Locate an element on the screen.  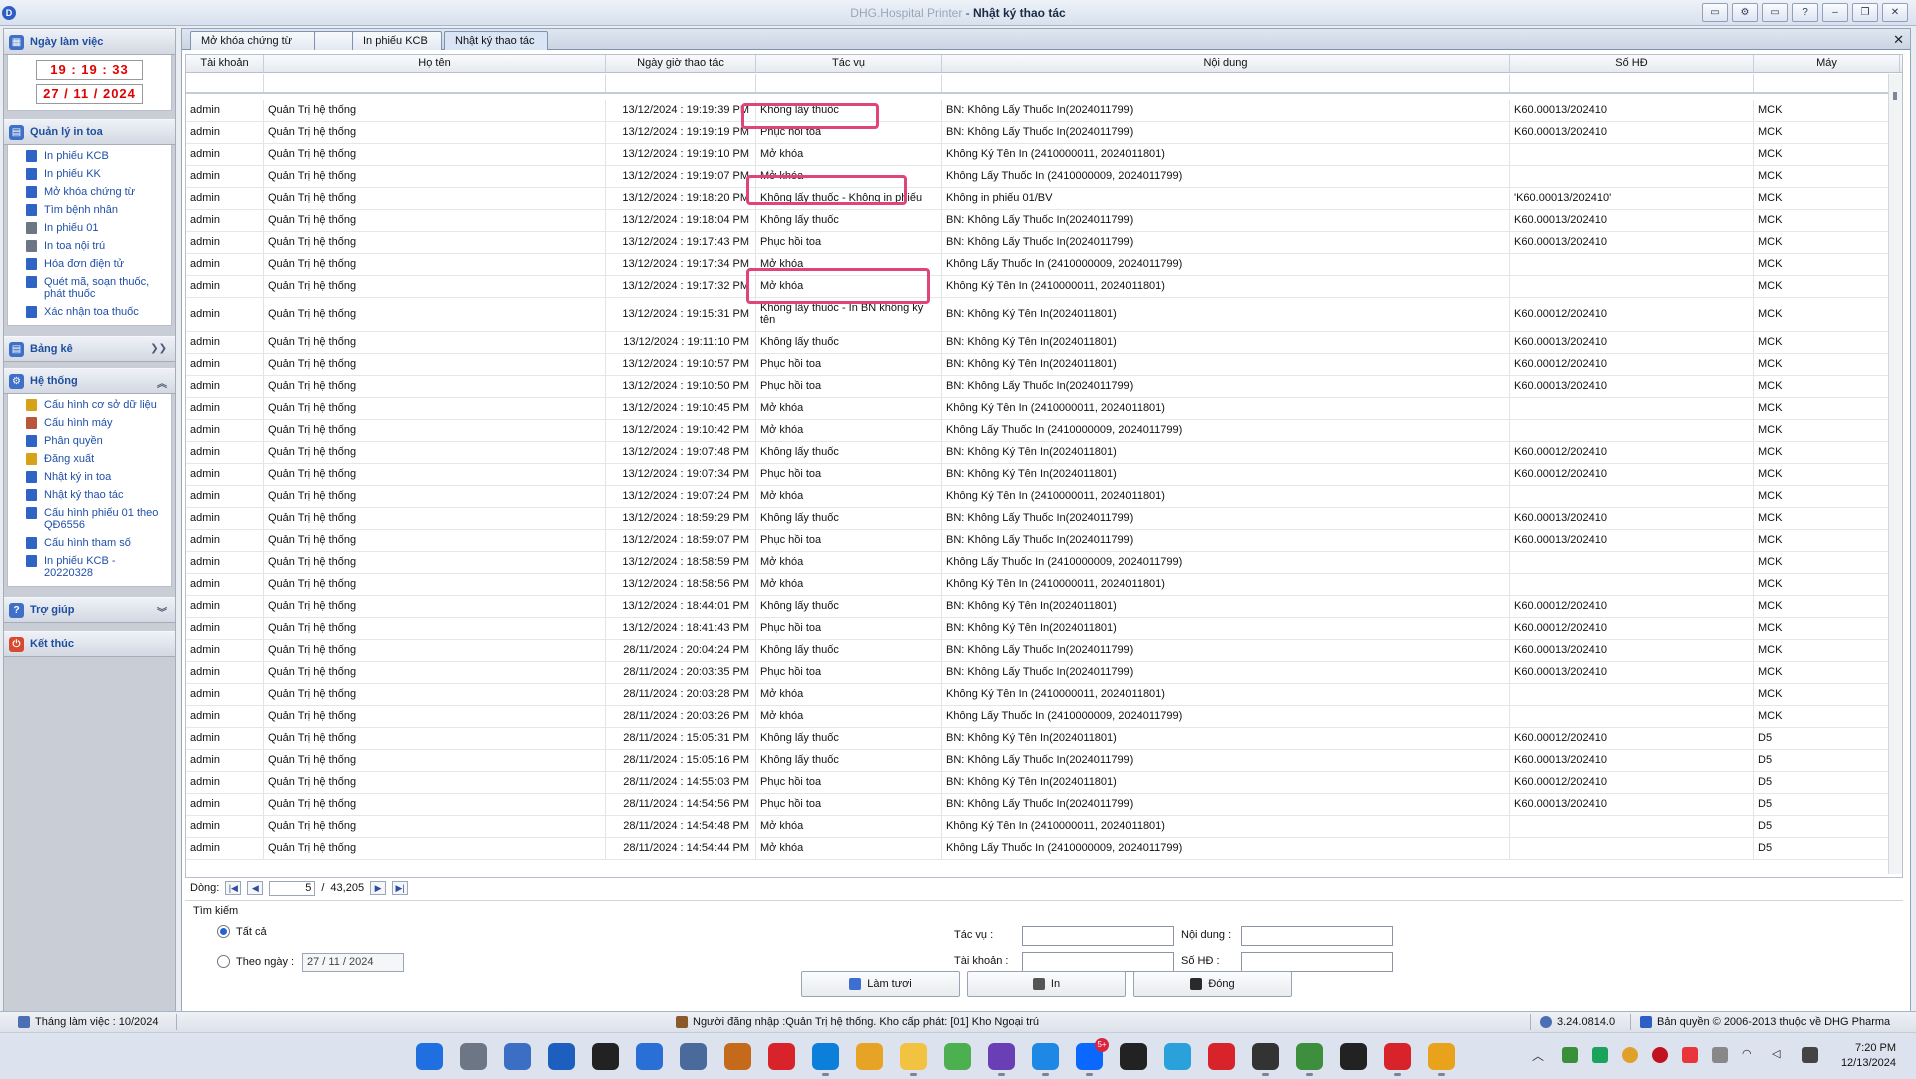
panel-he-thong: ⚙ Hệ thống ︽ is located at coordinates (89, 381).